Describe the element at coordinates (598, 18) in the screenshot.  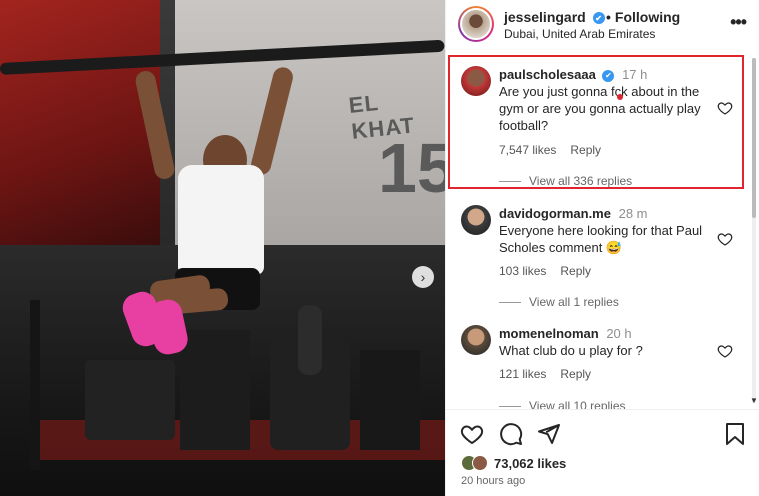
I see `verified-icon: ✔` at that location.